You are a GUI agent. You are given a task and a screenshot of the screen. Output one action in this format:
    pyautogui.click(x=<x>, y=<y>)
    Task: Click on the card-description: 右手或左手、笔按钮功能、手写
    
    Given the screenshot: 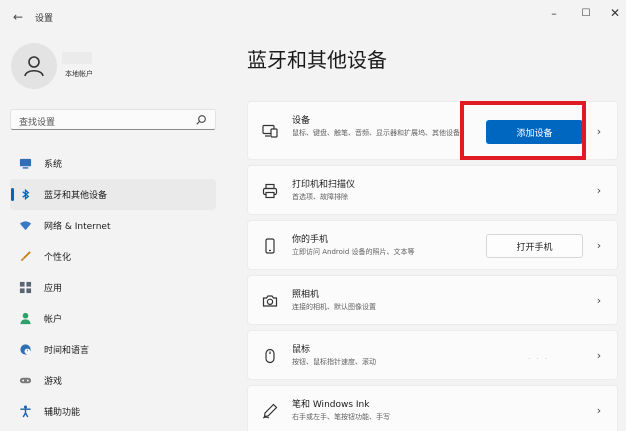 What is the action you would take?
    pyautogui.click(x=341, y=417)
    